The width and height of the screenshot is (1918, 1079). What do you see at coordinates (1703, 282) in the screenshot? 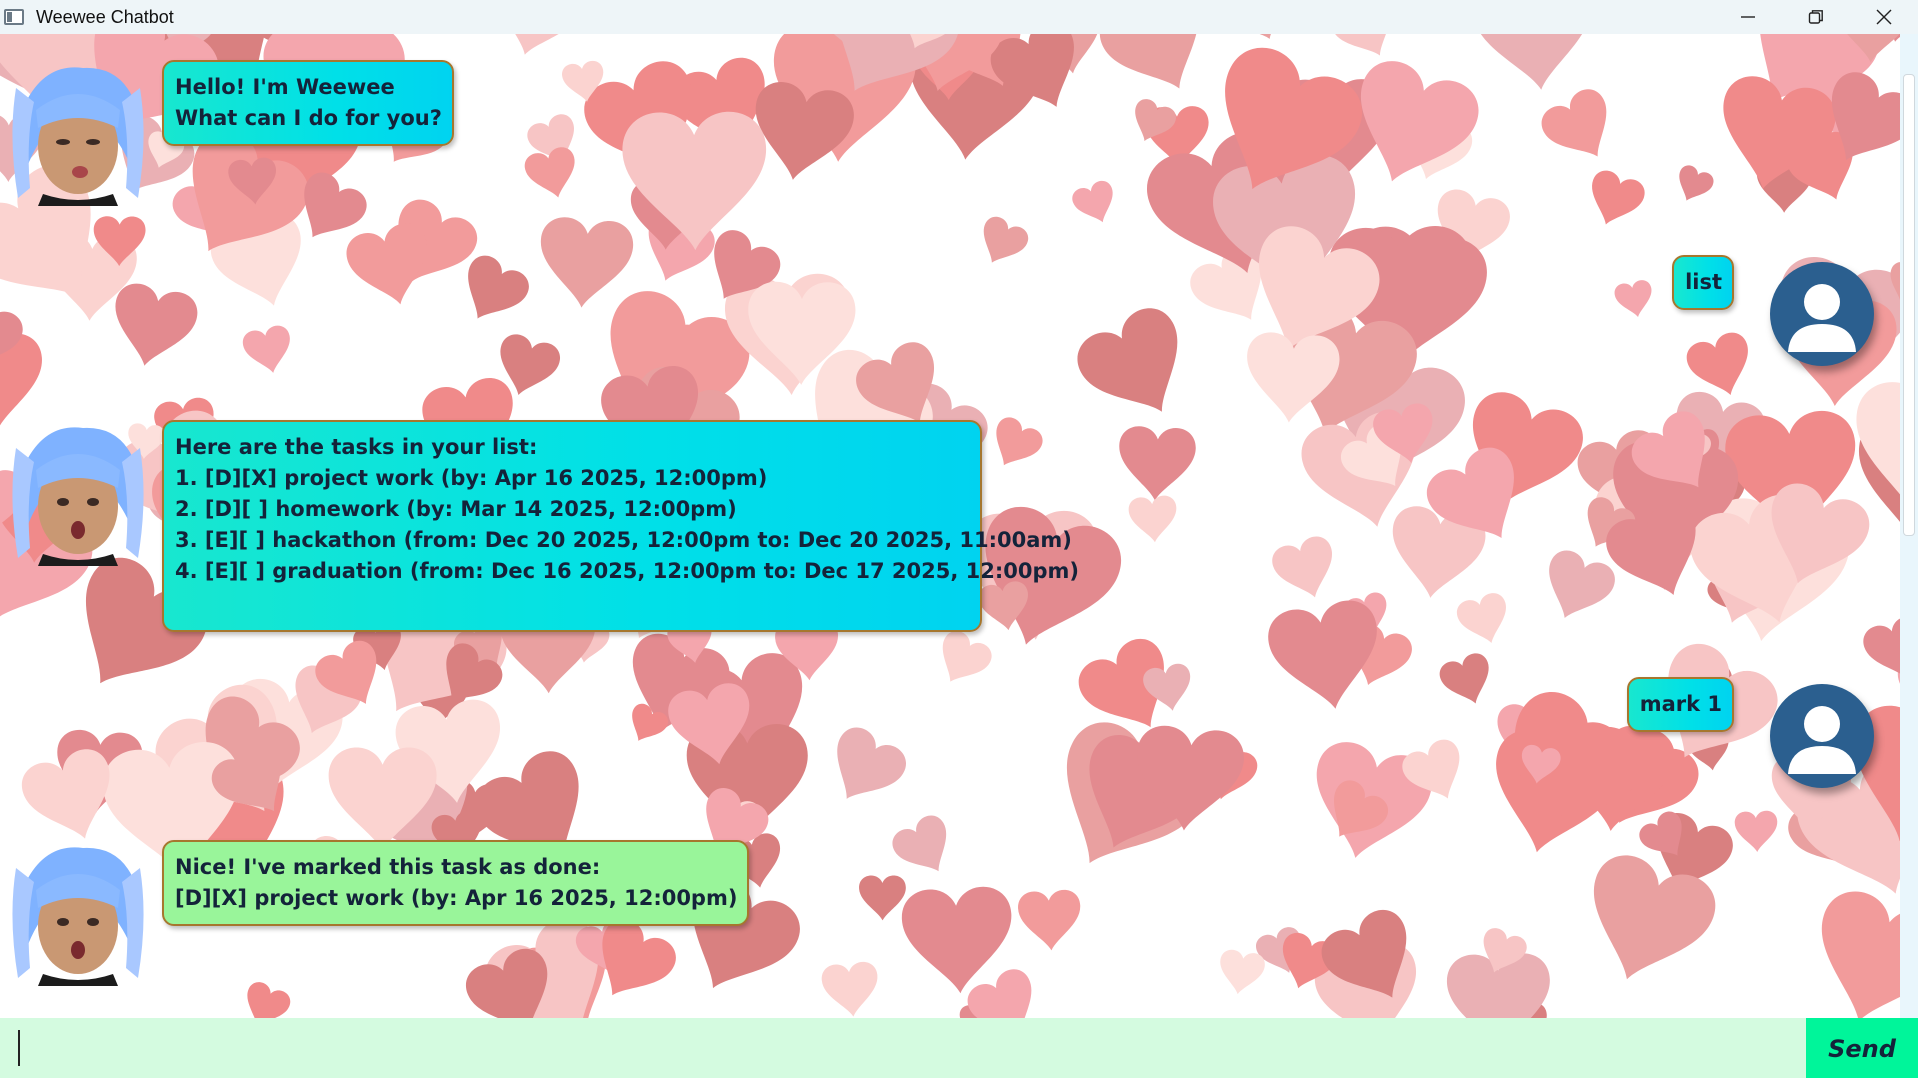
I see `user-message-bubble: list` at bounding box center [1703, 282].